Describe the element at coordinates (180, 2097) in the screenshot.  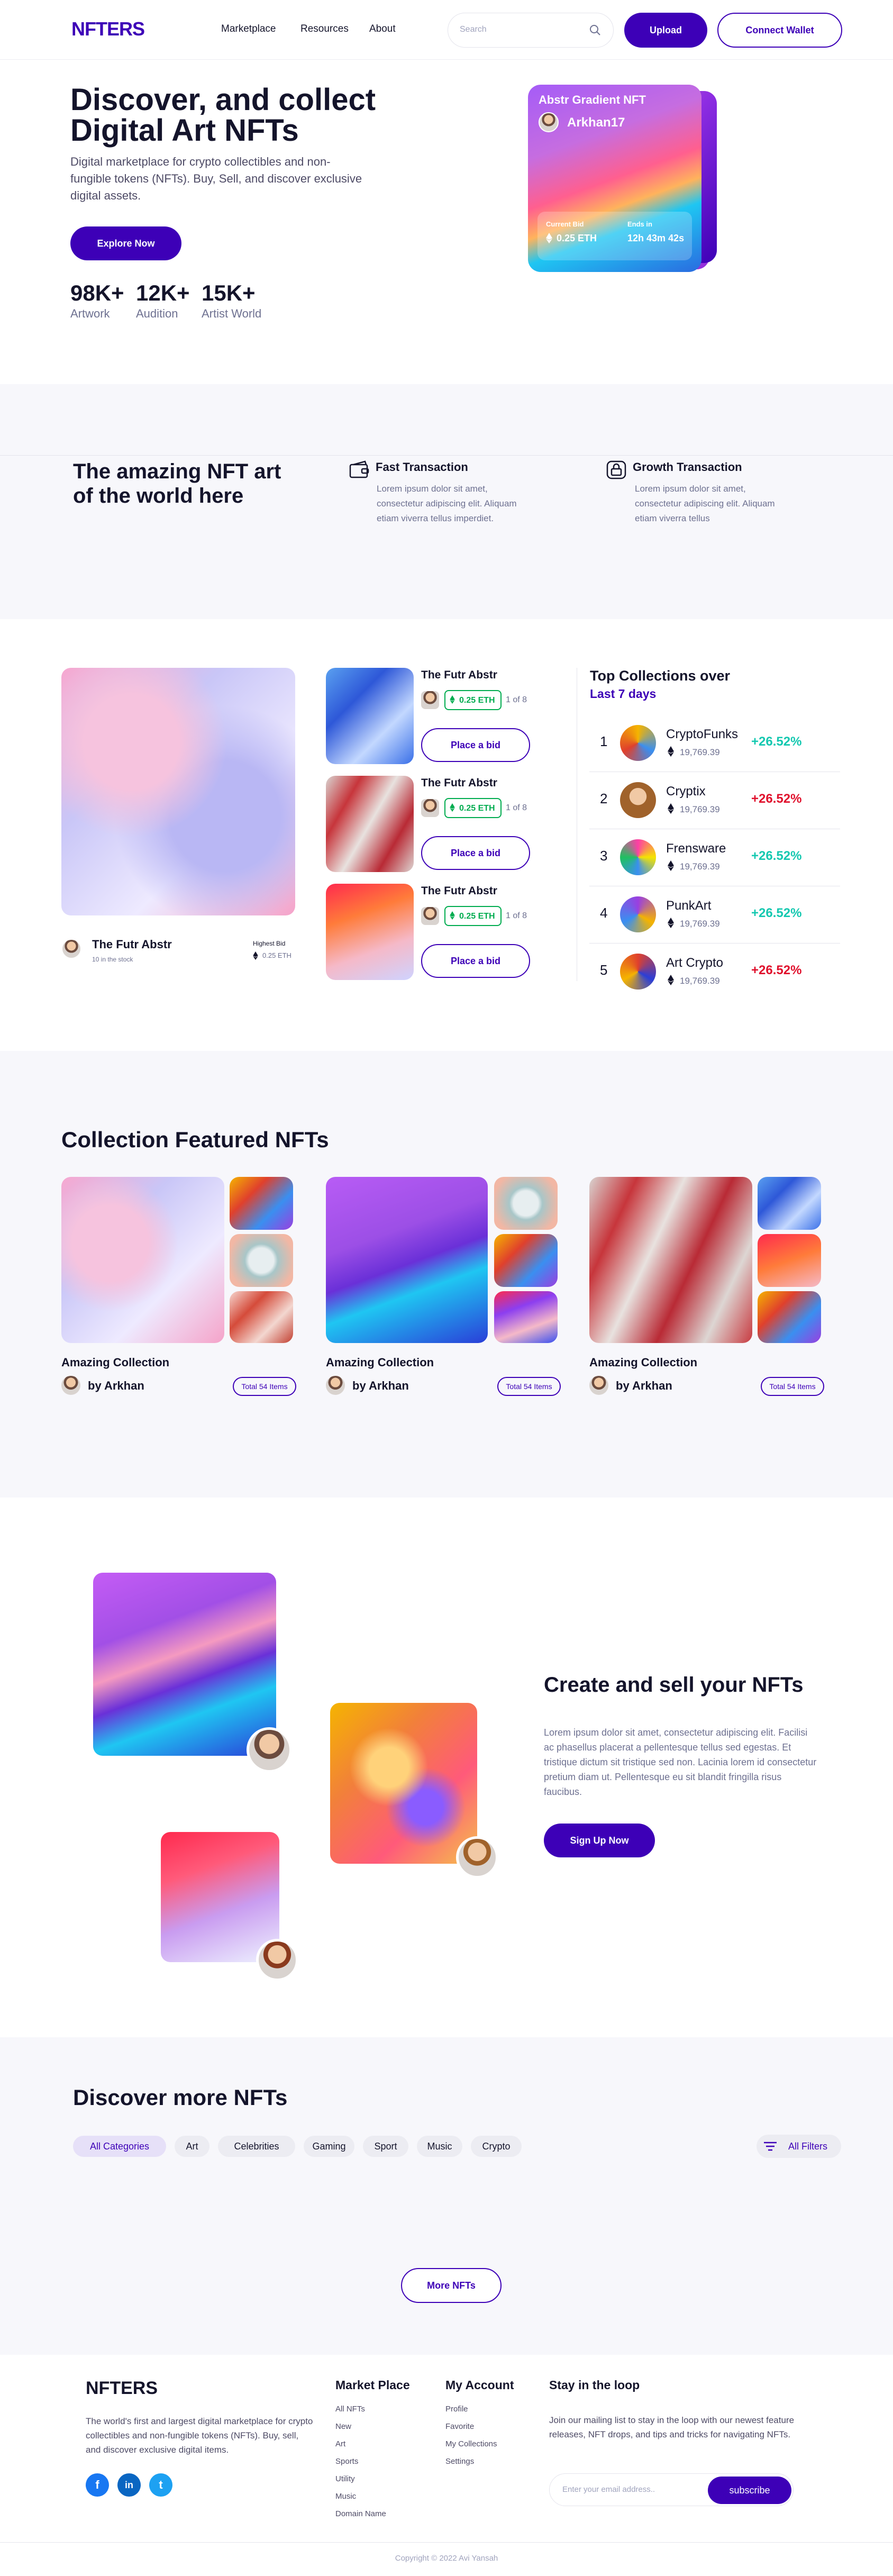
I see `discover-title: Discover more NFTs` at that location.